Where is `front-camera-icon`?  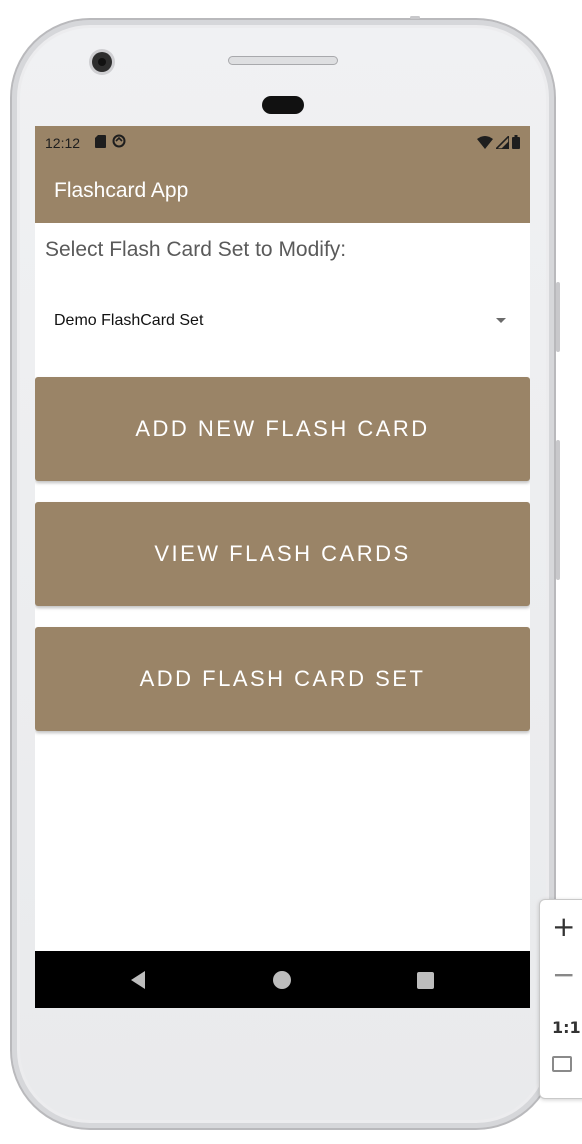
front-camera-icon is located at coordinates (102, 62).